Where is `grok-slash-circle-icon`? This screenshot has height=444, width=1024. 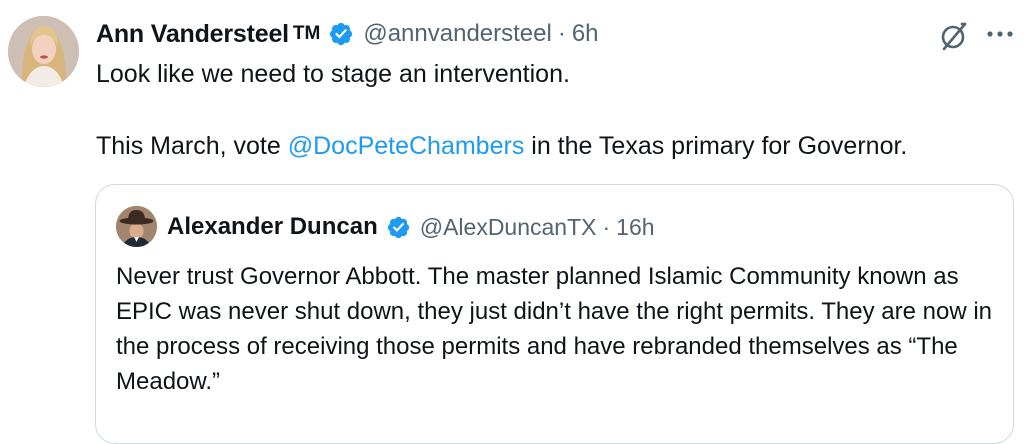 grok-slash-circle-icon is located at coordinates (954, 36).